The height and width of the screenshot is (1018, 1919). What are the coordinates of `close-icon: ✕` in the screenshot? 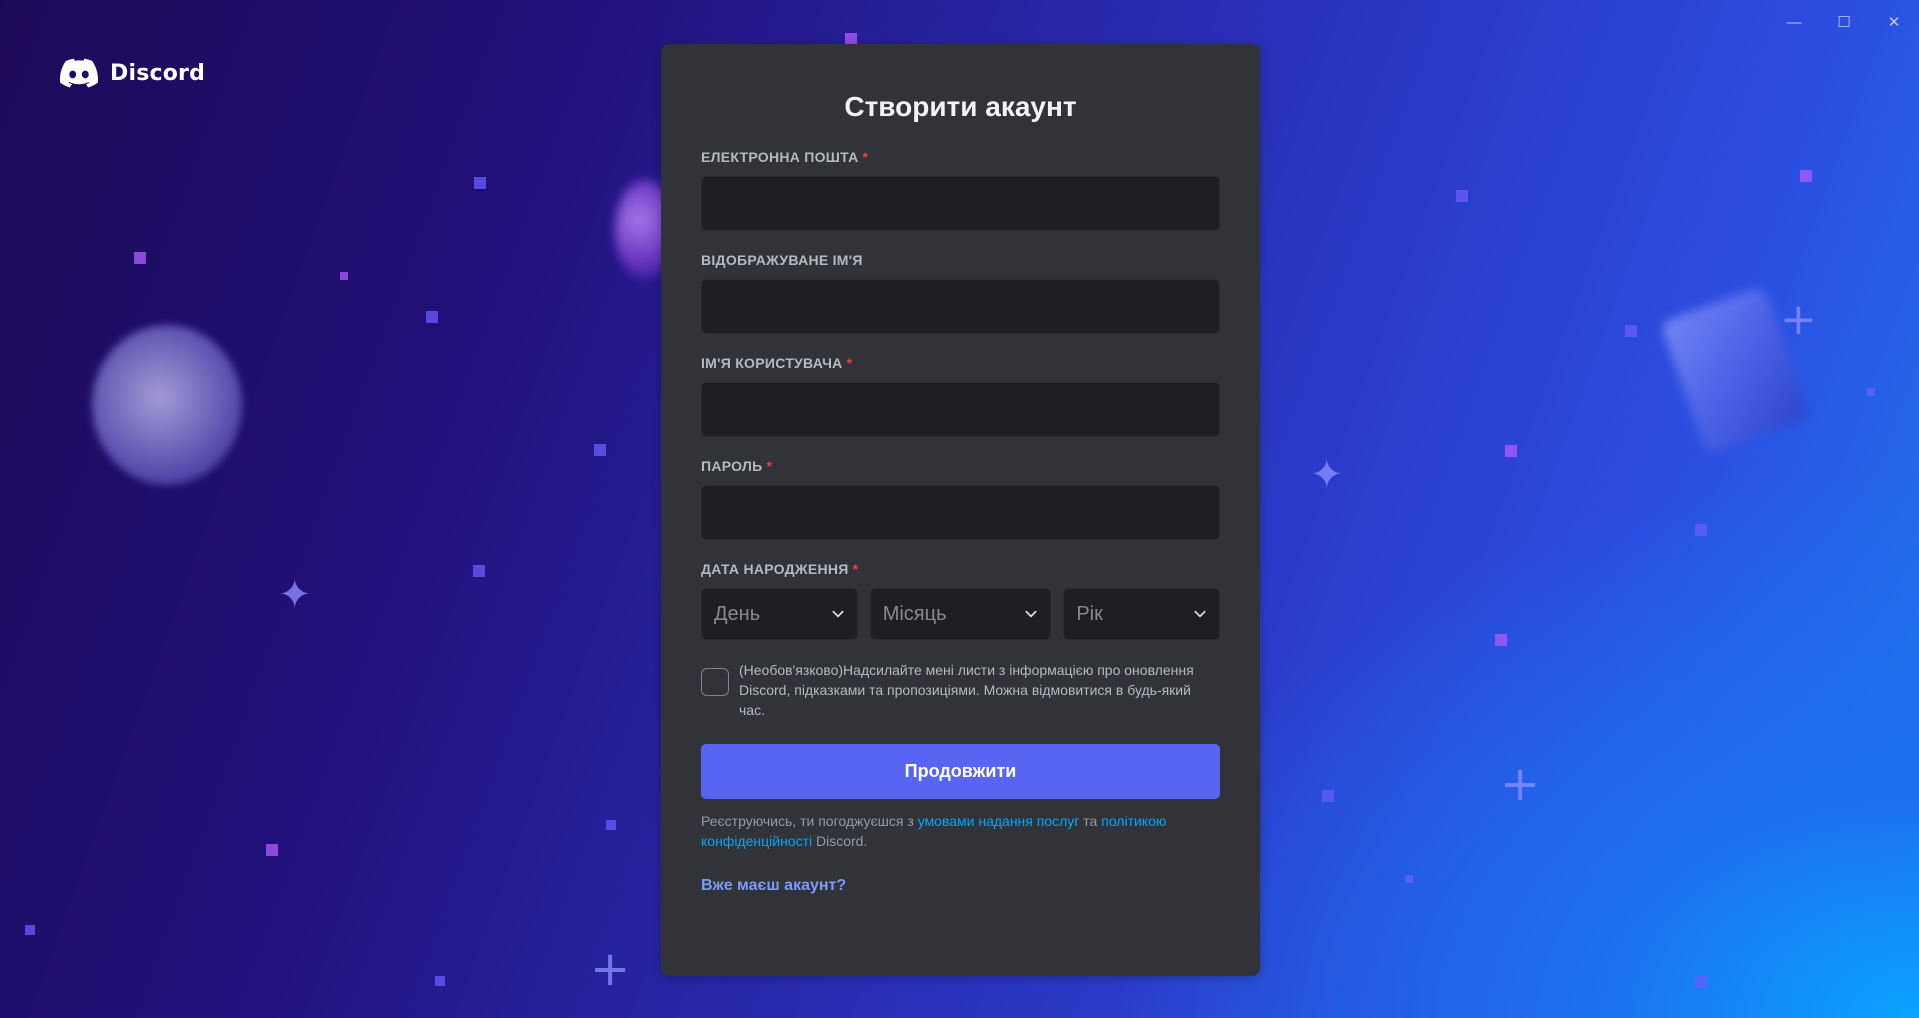 It's located at (1894, 22).